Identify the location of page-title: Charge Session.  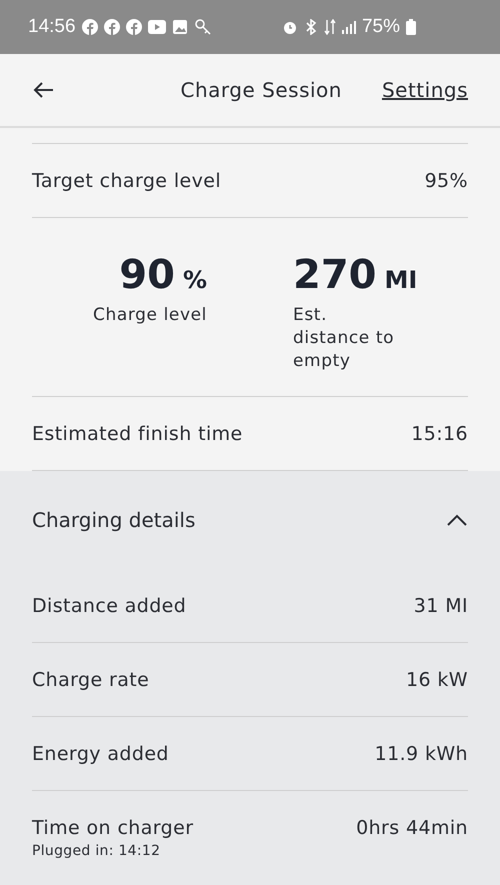
(261, 90).